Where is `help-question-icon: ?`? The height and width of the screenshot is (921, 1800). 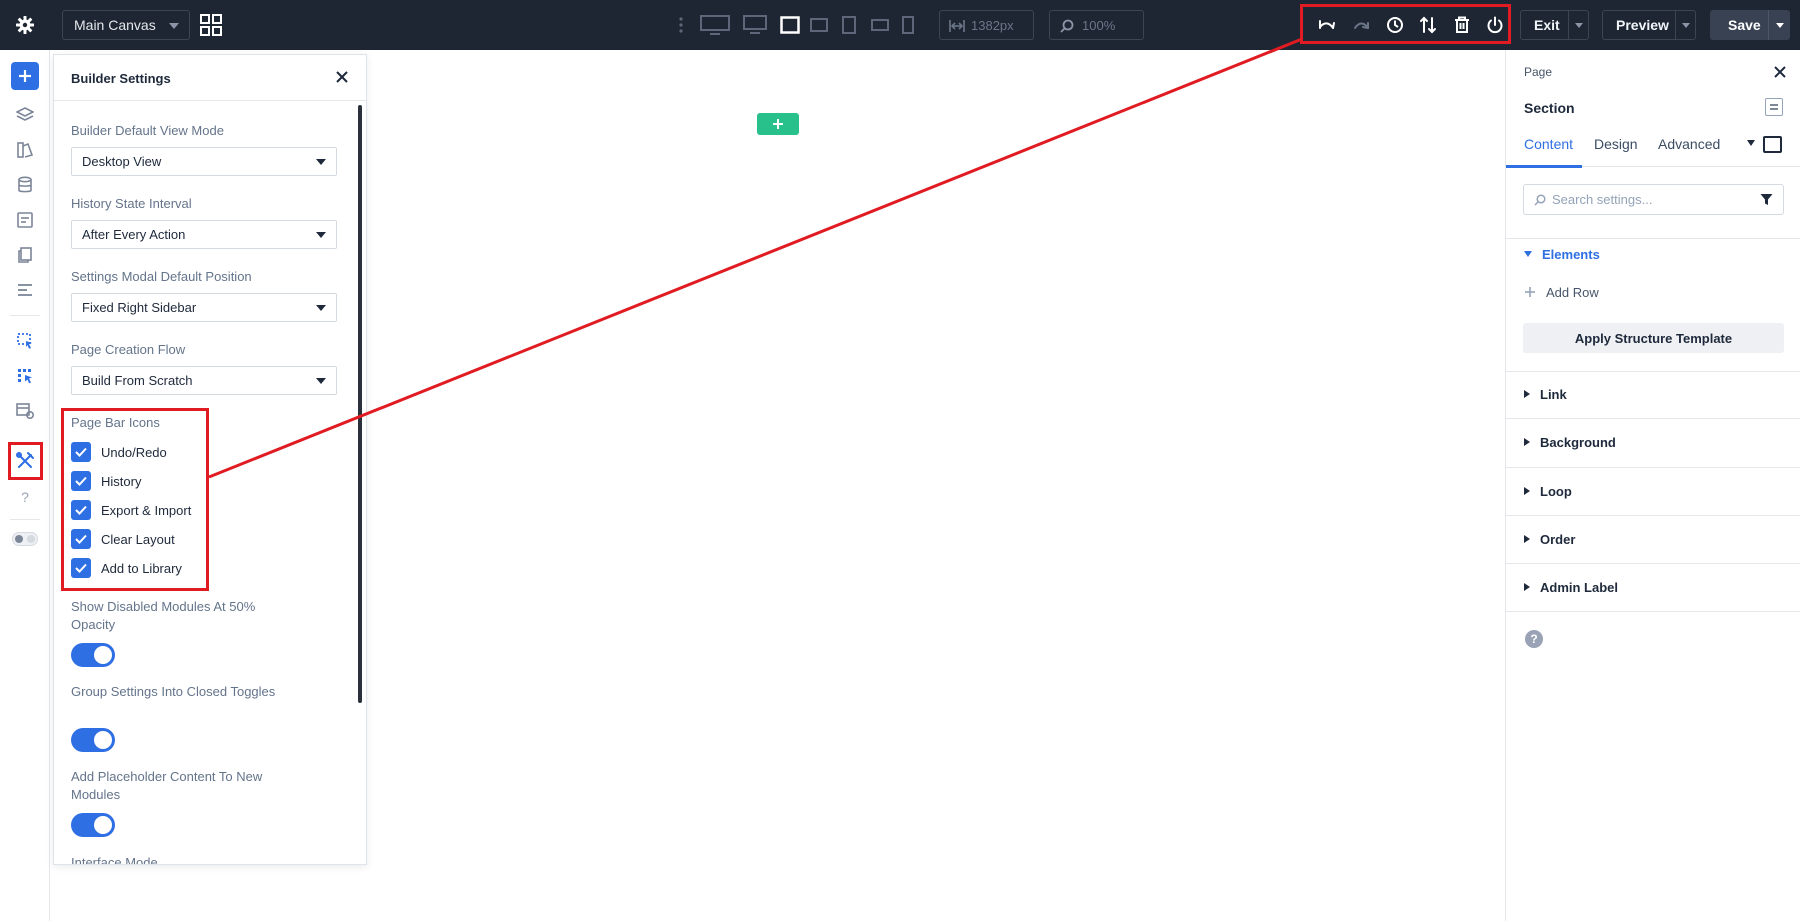
help-question-icon: ? is located at coordinates (25, 497).